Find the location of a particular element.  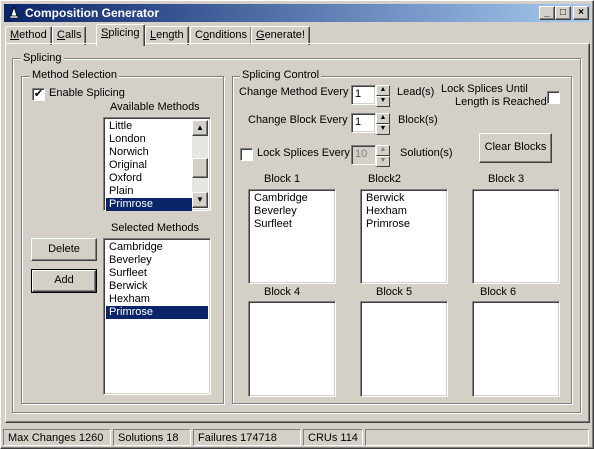

change-method-input: 1 is located at coordinates (363, 95).